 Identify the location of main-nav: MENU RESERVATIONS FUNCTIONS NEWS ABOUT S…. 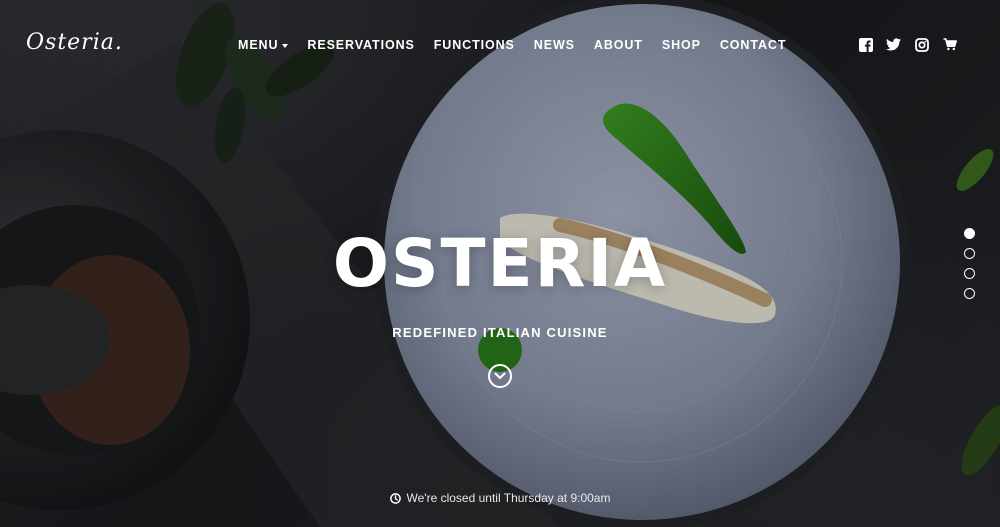
(512, 45).